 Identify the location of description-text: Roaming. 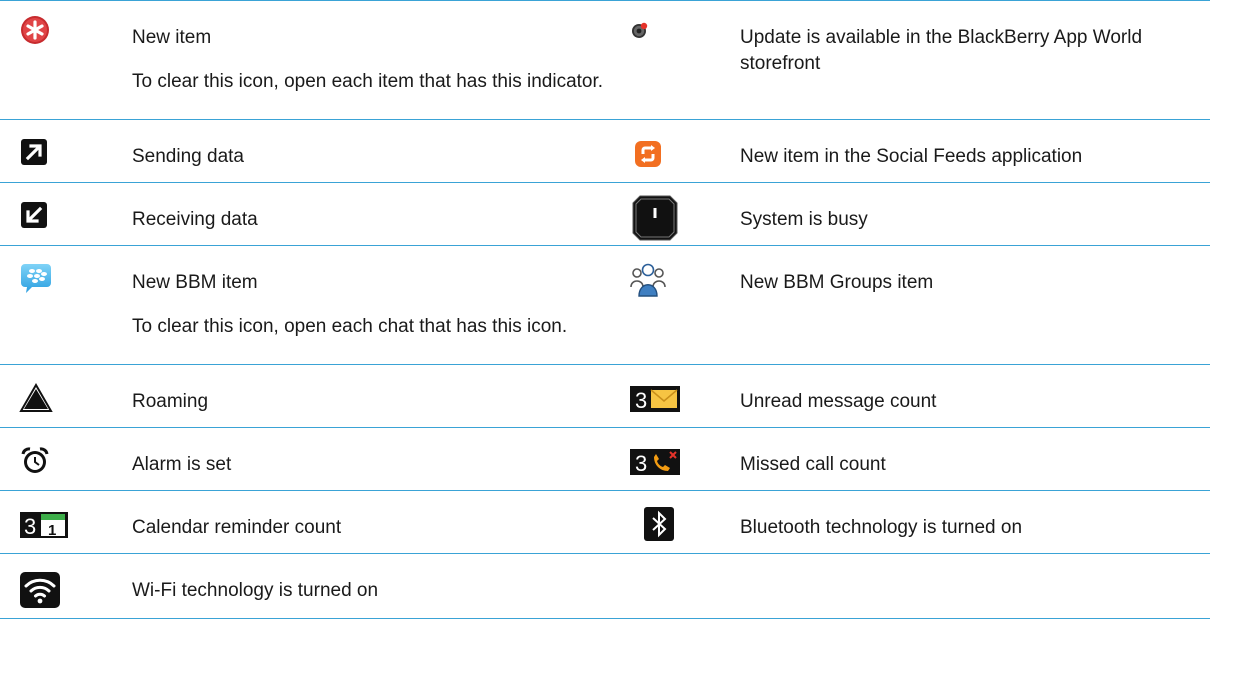
(170, 401).